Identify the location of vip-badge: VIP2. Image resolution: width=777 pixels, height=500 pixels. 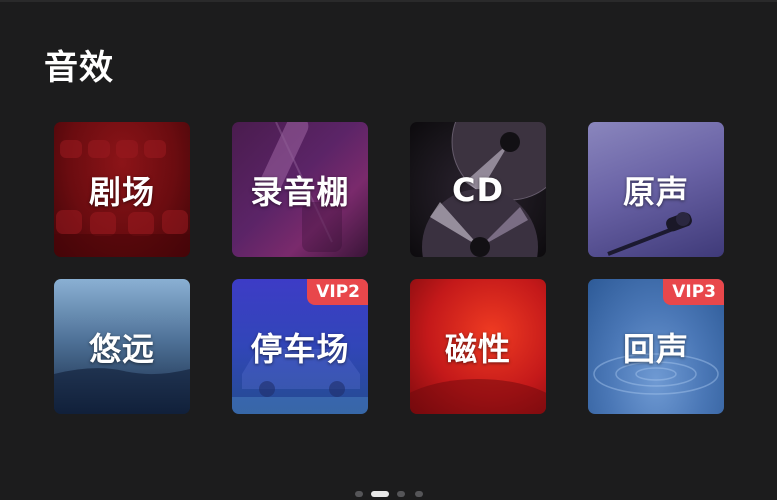
(337, 292).